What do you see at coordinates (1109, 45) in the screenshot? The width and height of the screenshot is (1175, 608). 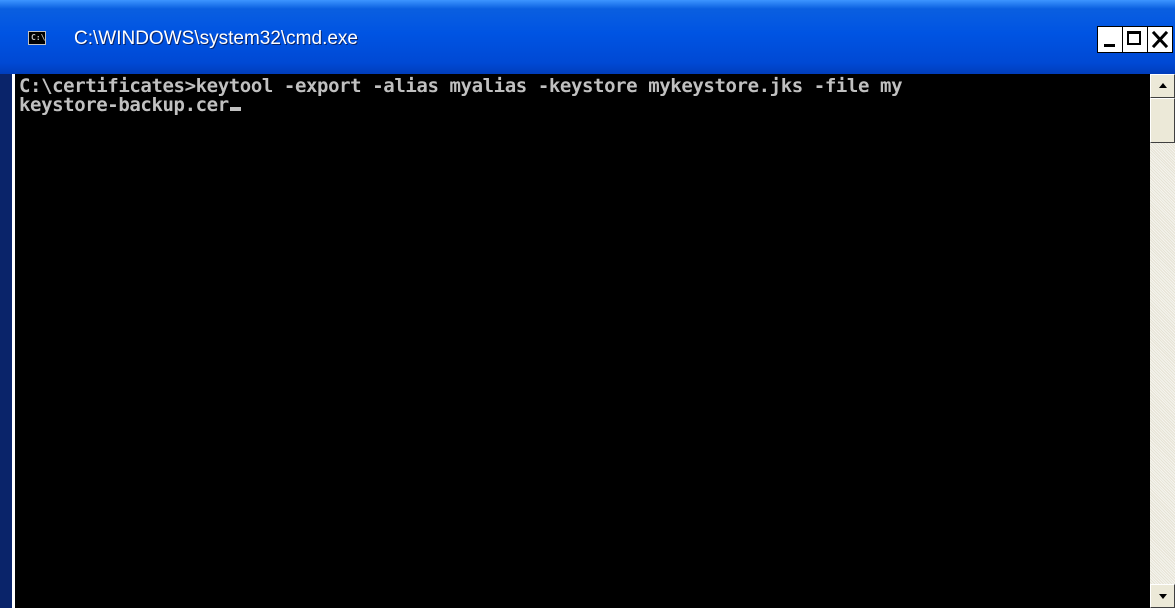 I see `minimize-icon` at bounding box center [1109, 45].